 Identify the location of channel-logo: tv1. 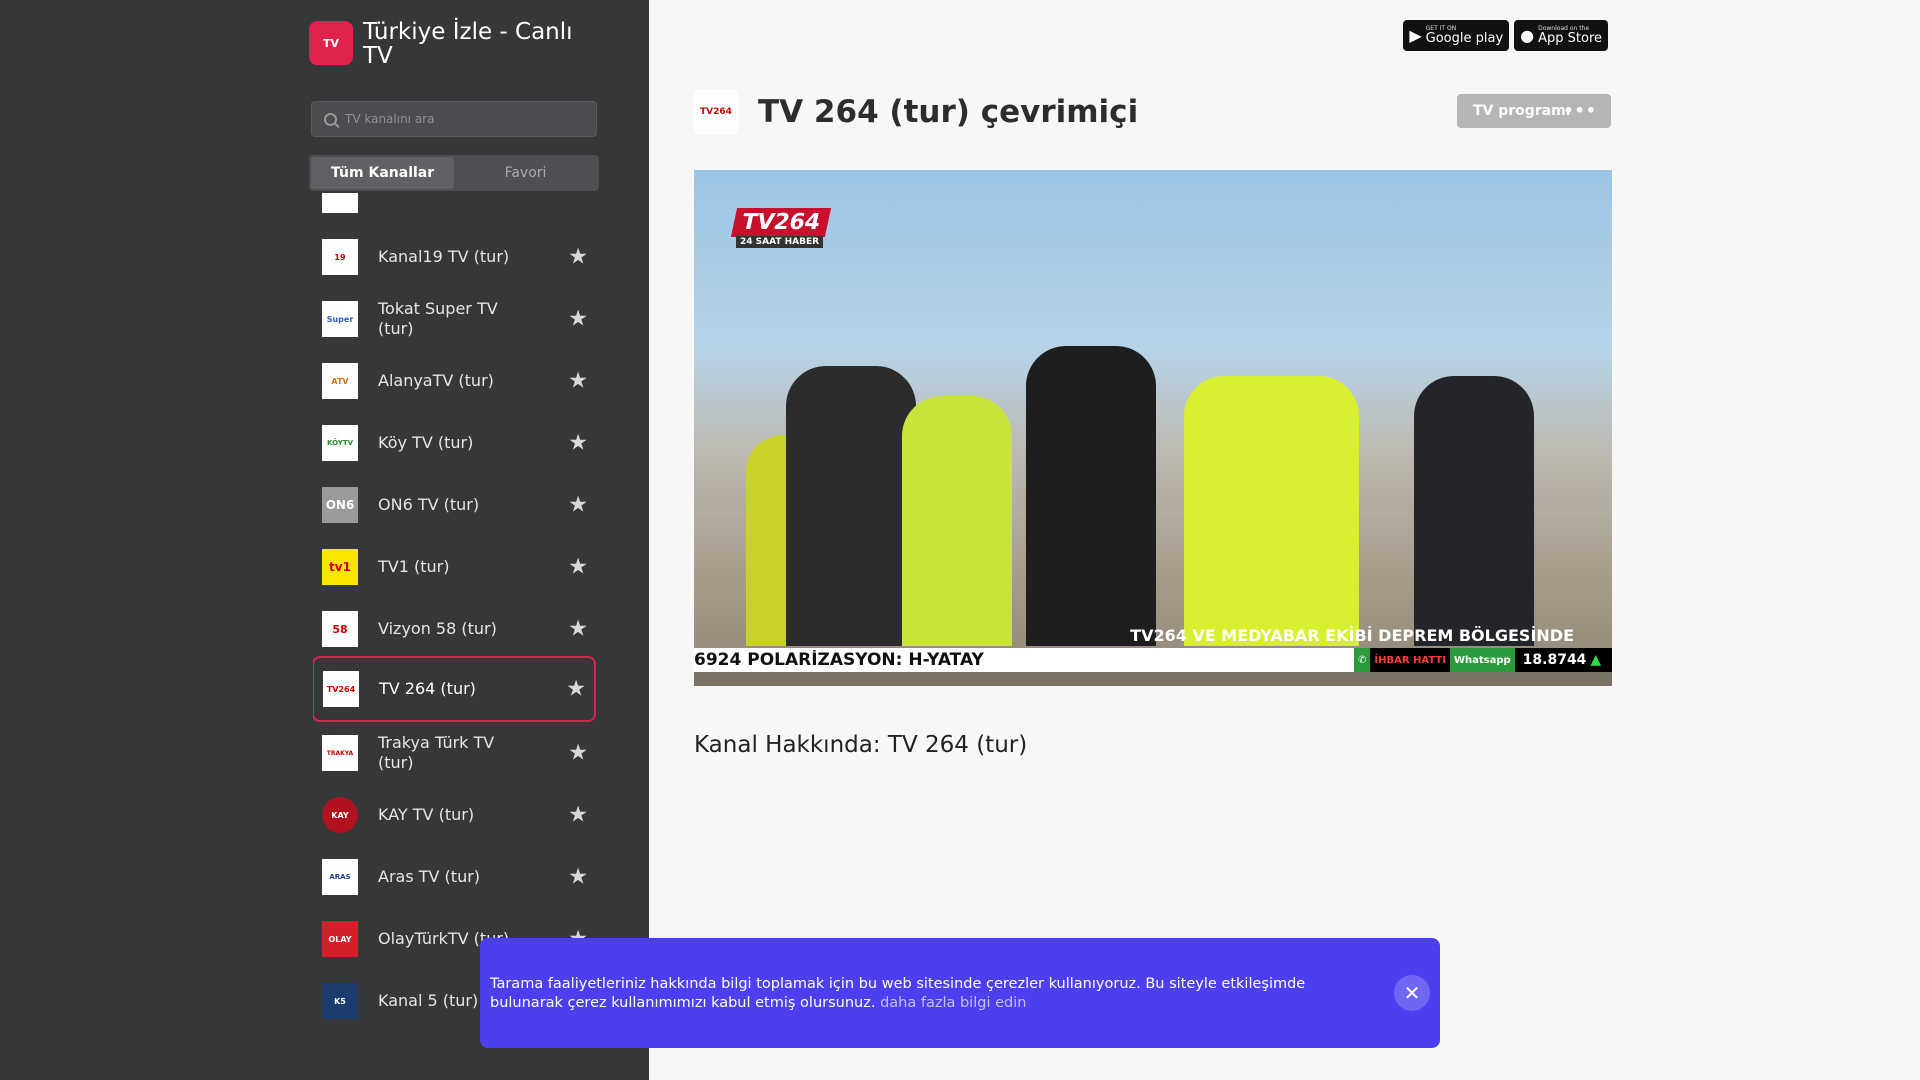
(340, 567).